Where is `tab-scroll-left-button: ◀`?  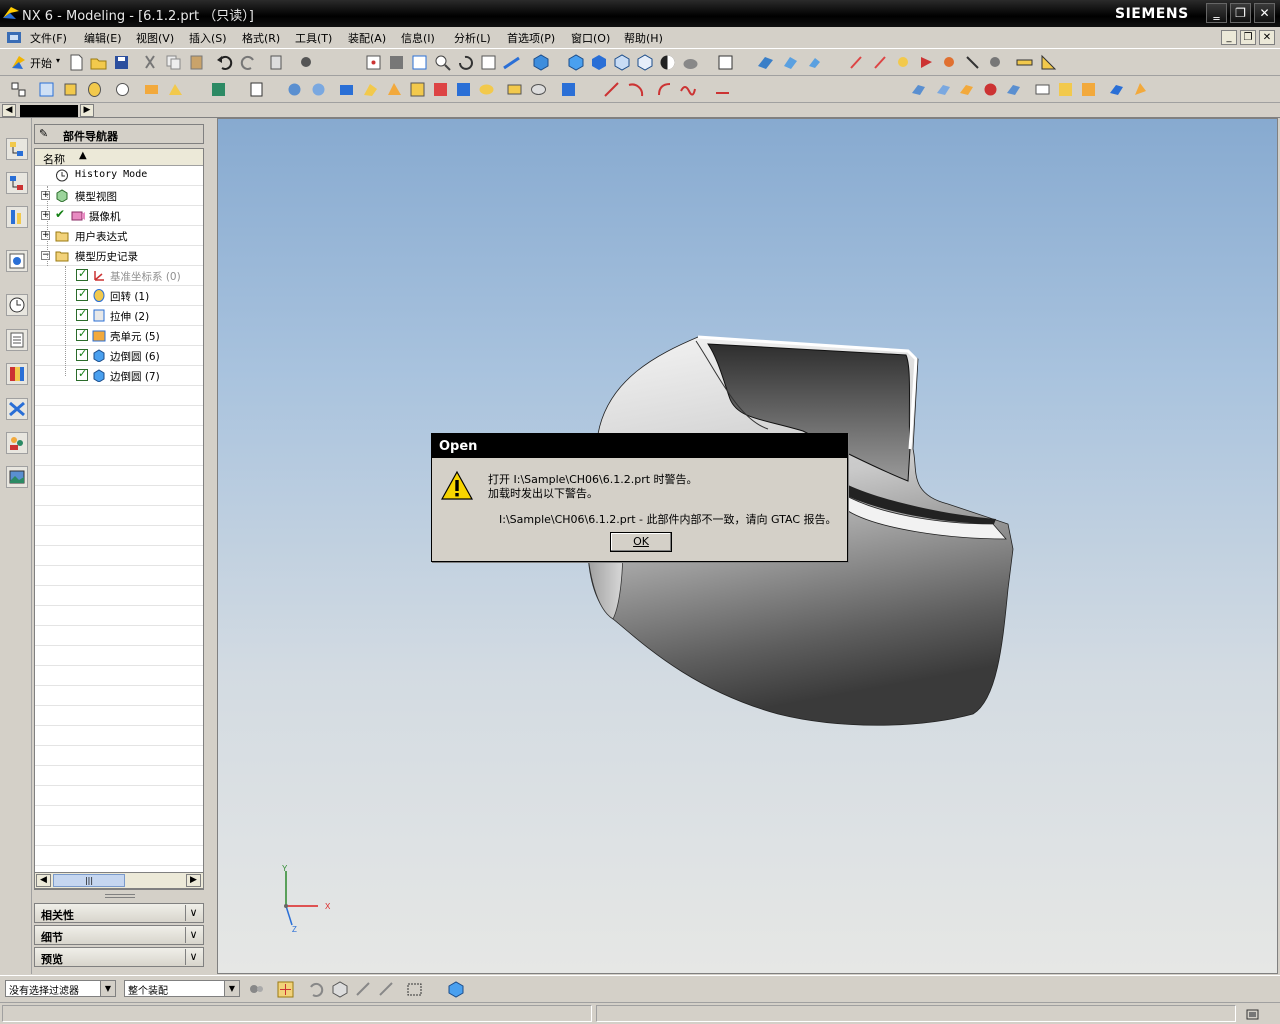 tab-scroll-left-button: ◀ is located at coordinates (9, 110).